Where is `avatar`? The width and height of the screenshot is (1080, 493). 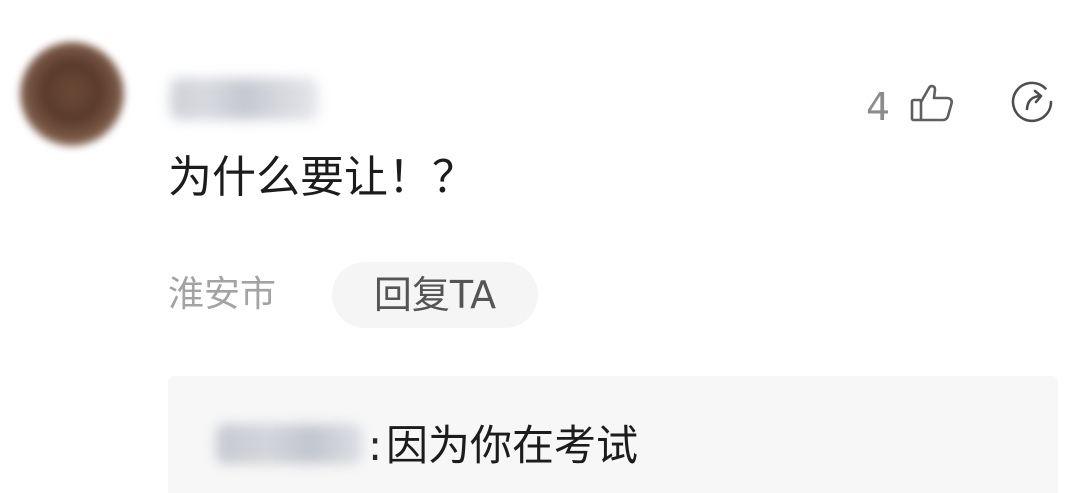
avatar is located at coordinates (72, 94).